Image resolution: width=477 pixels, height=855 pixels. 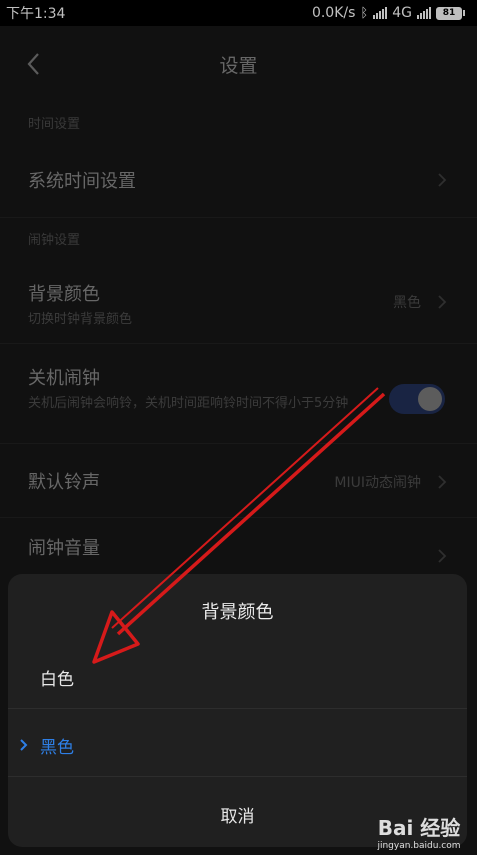 I want to click on option-label: 黑色, so click(x=57, y=748).